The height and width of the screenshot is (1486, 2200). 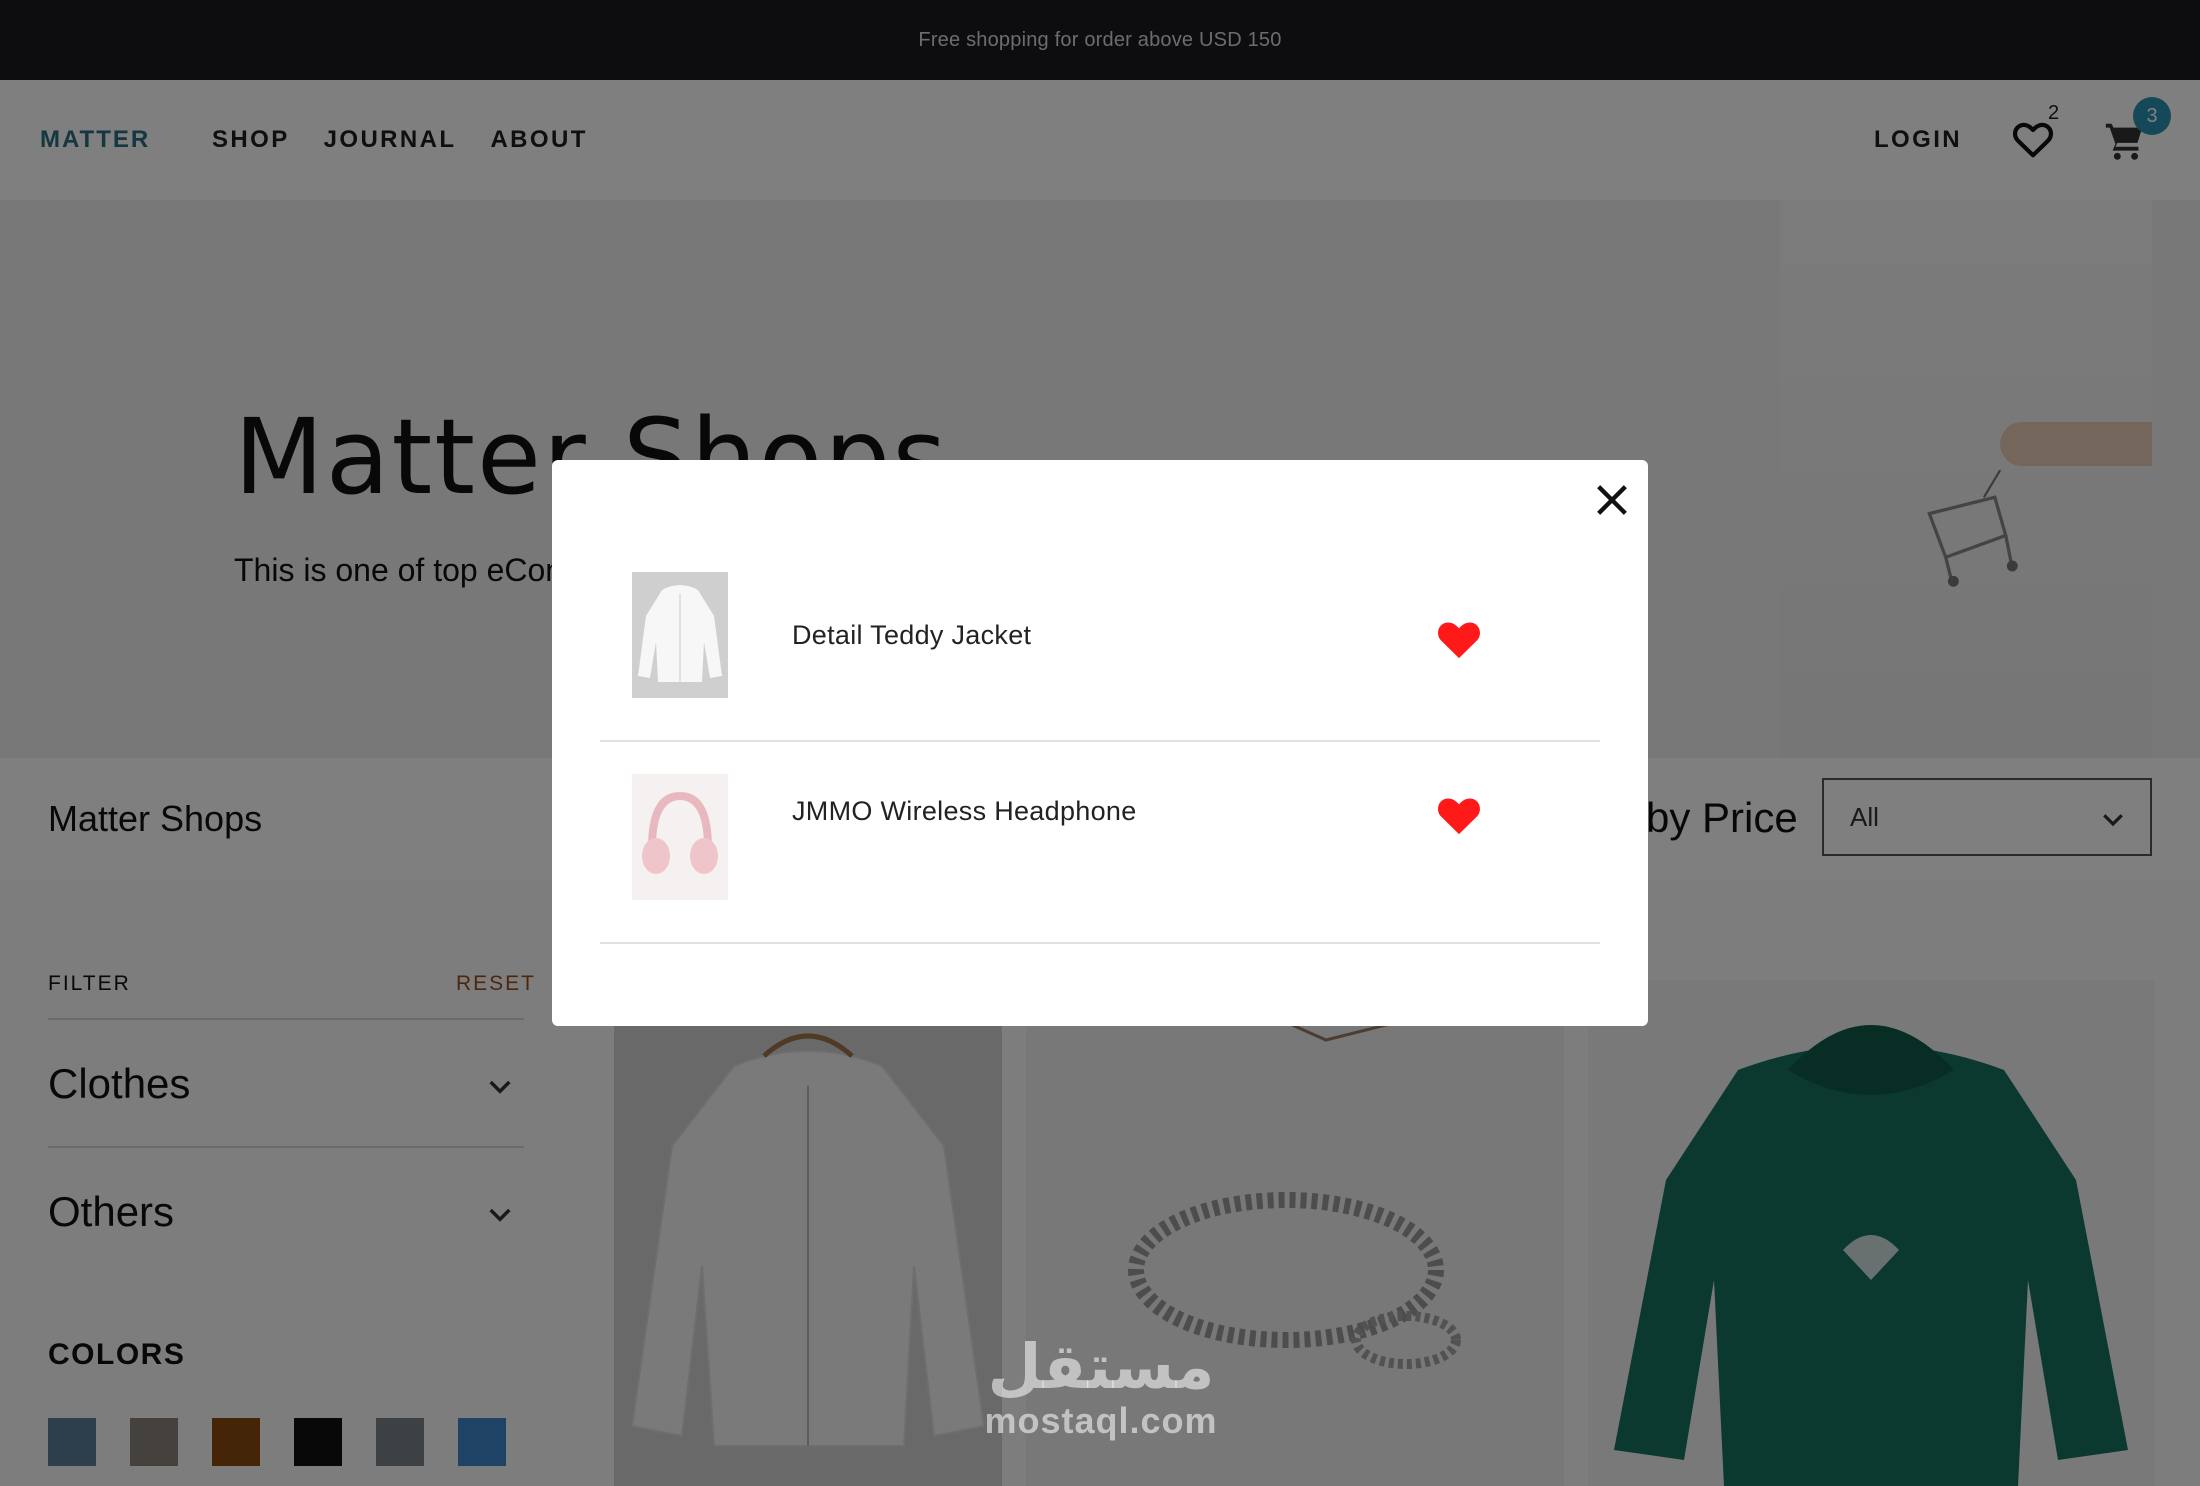 I want to click on wishlist-item: JMMO Wireless Headphone, so click(x=1100, y=843).